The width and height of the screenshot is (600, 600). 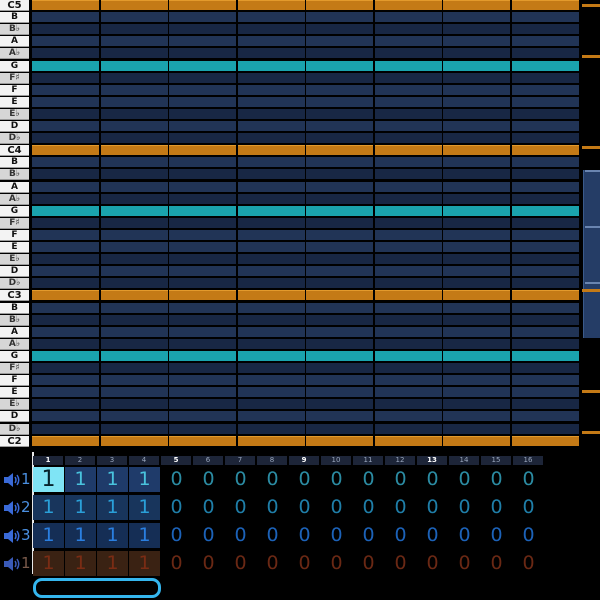 What do you see at coordinates (14, 90) in the screenshot?
I see `piano-key: F` at bounding box center [14, 90].